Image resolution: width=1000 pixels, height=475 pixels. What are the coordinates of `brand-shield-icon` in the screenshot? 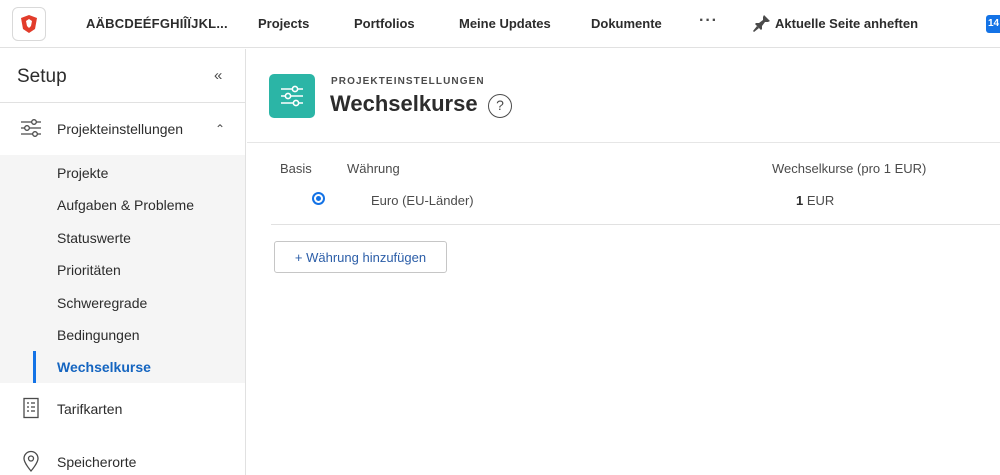 It's located at (29, 24).